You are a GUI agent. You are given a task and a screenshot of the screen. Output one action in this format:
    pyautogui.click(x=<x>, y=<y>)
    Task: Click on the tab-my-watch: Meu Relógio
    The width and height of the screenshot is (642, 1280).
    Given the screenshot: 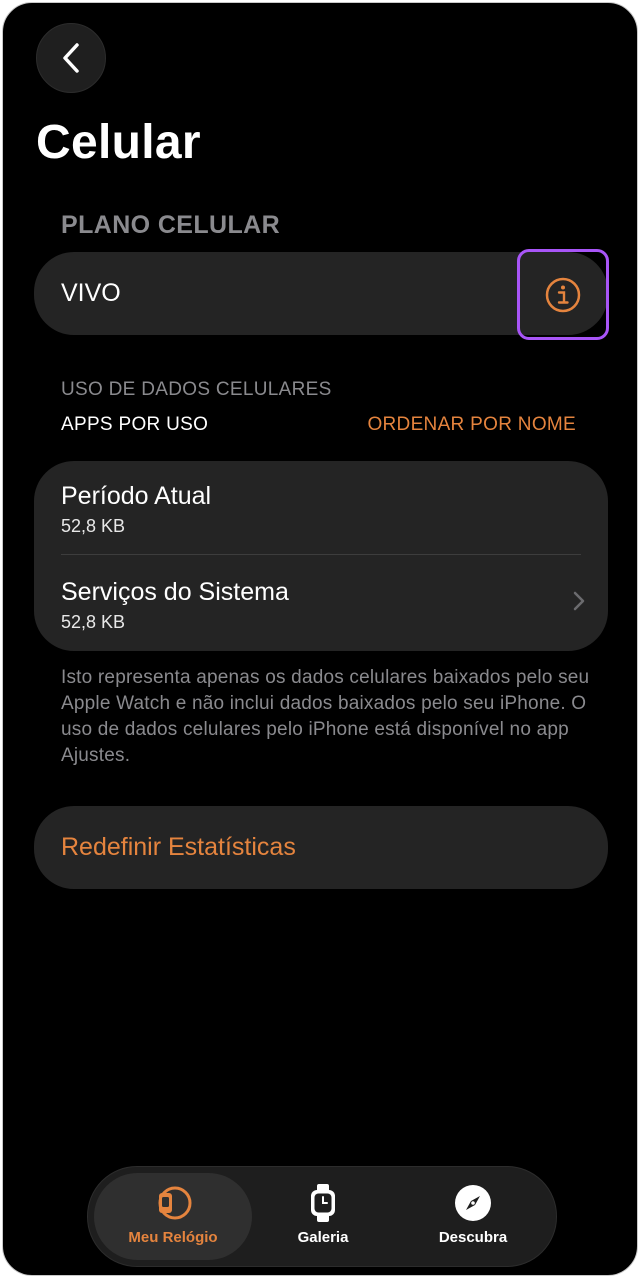 What is the action you would take?
    pyautogui.click(x=173, y=1216)
    